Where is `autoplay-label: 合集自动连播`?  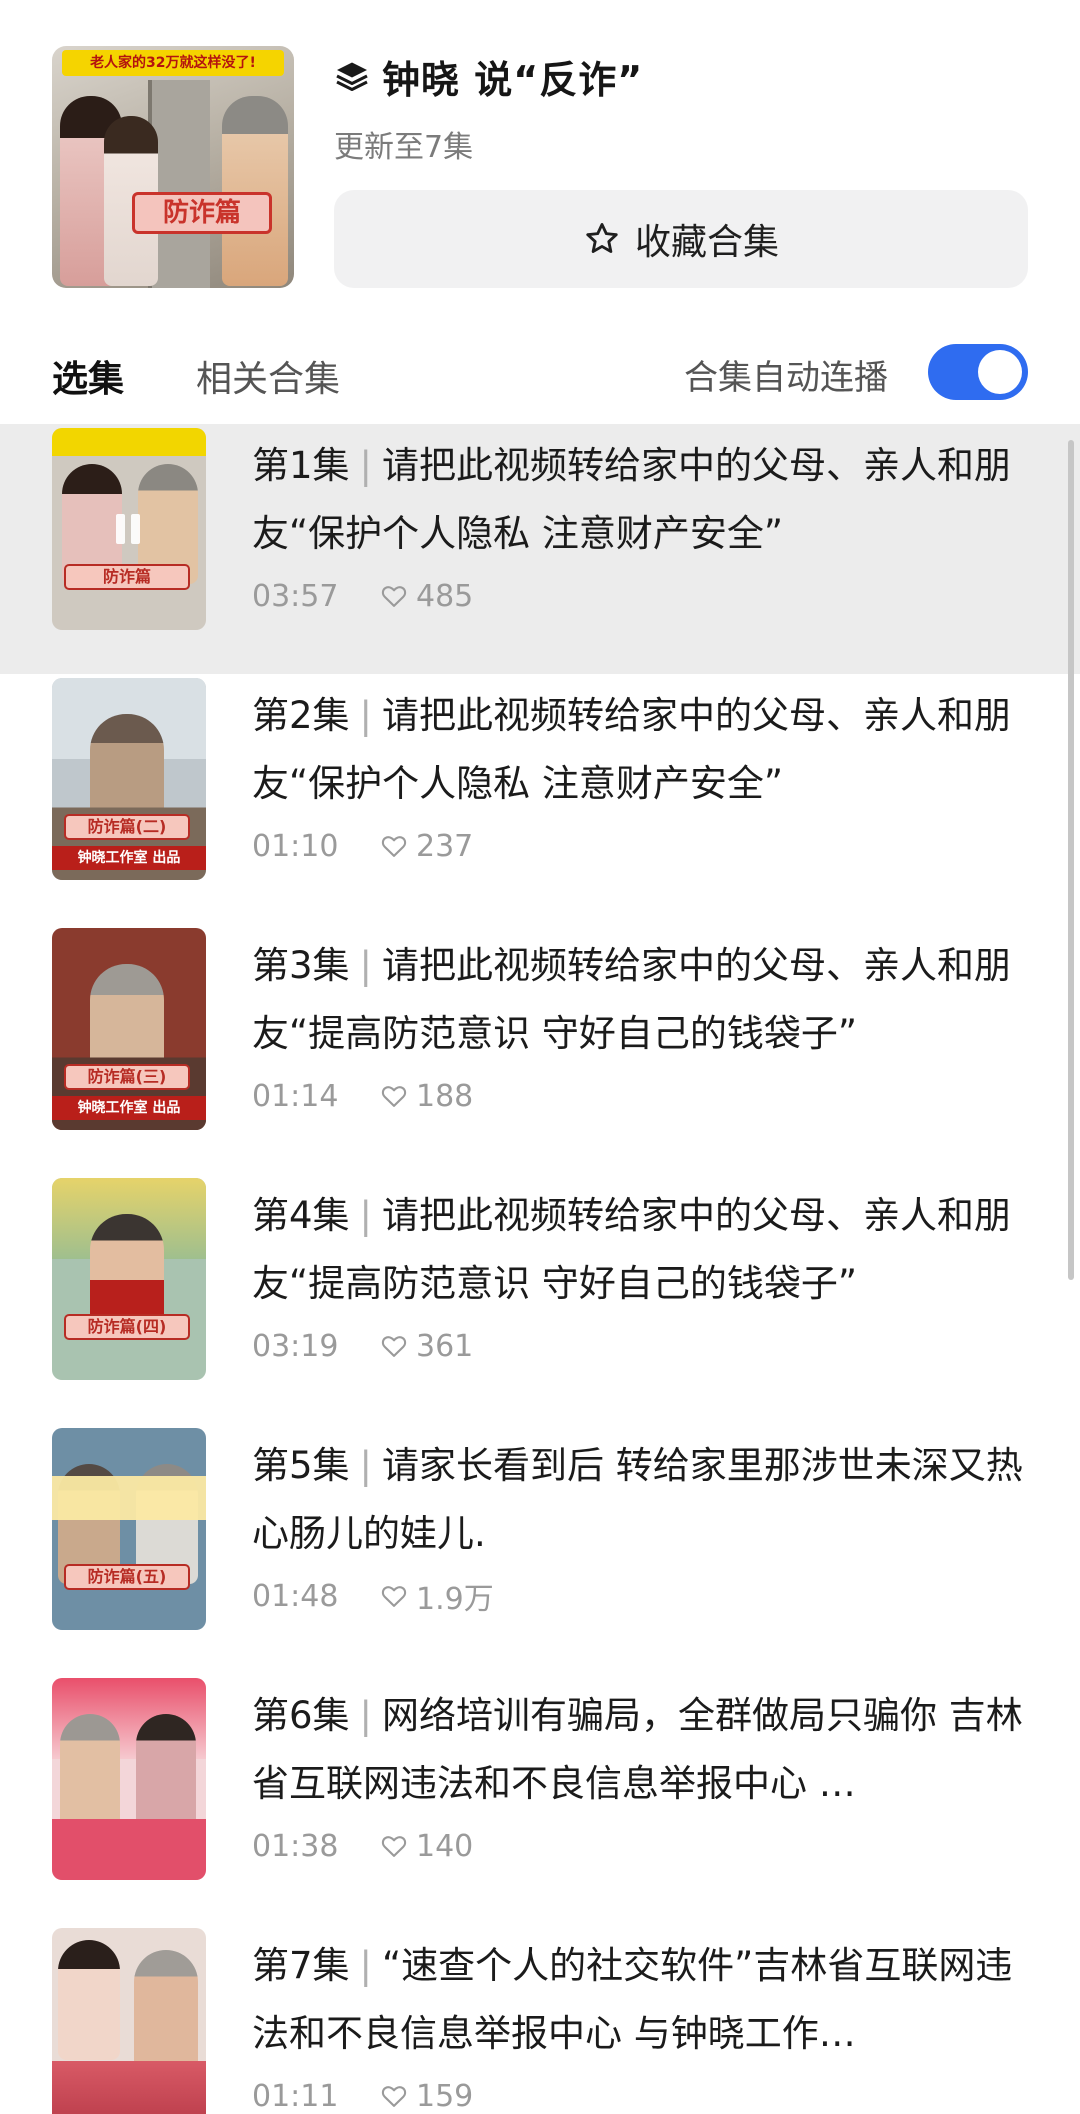 autoplay-label: 合集自动连播 is located at coordinates (786, 378).